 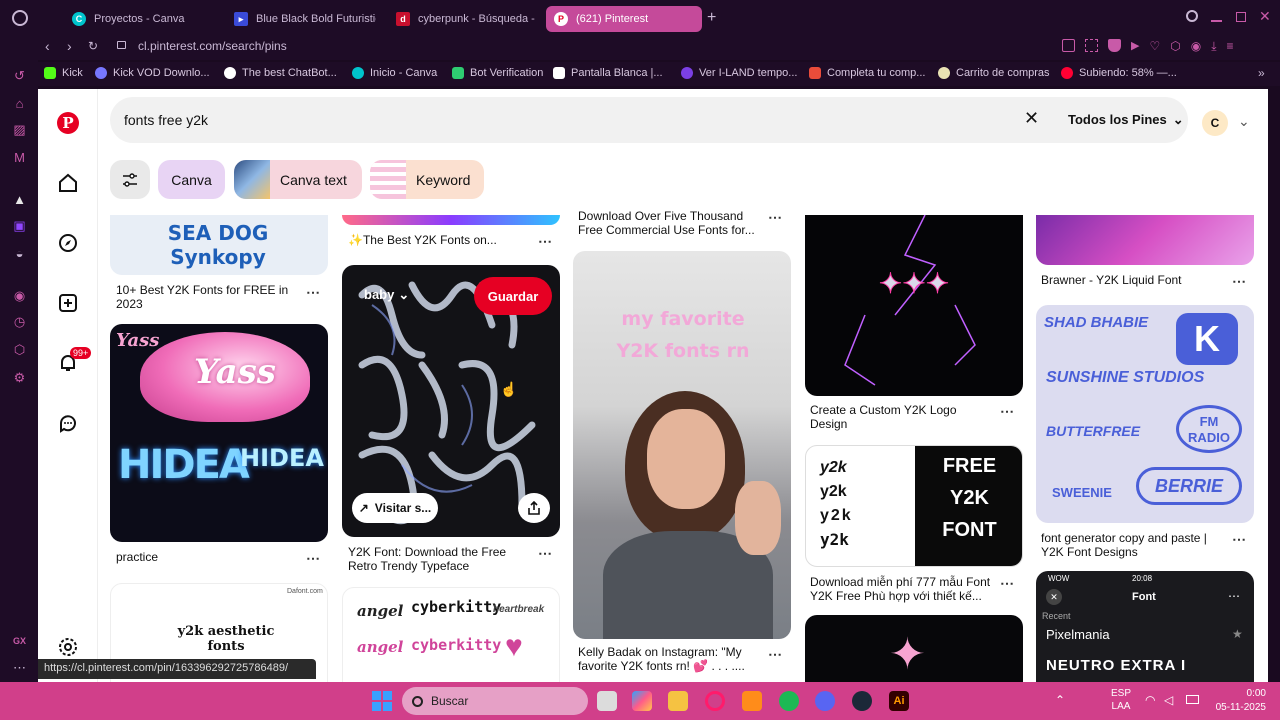 I want to click on gx-control-icon: ⌂, so click(x=19, y=103).